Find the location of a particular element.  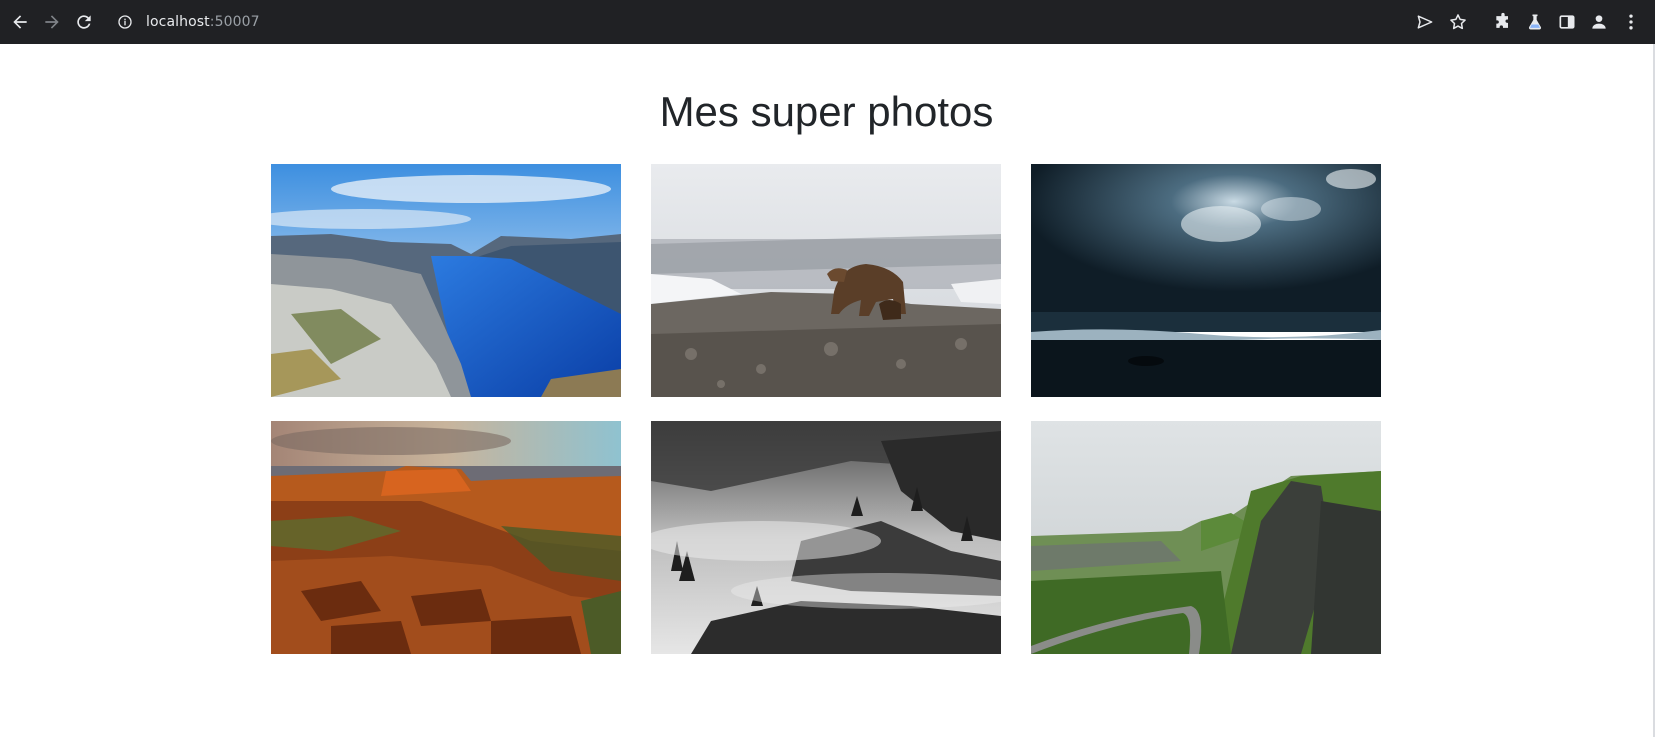

star-icon is located at coordinates (1458, 22).